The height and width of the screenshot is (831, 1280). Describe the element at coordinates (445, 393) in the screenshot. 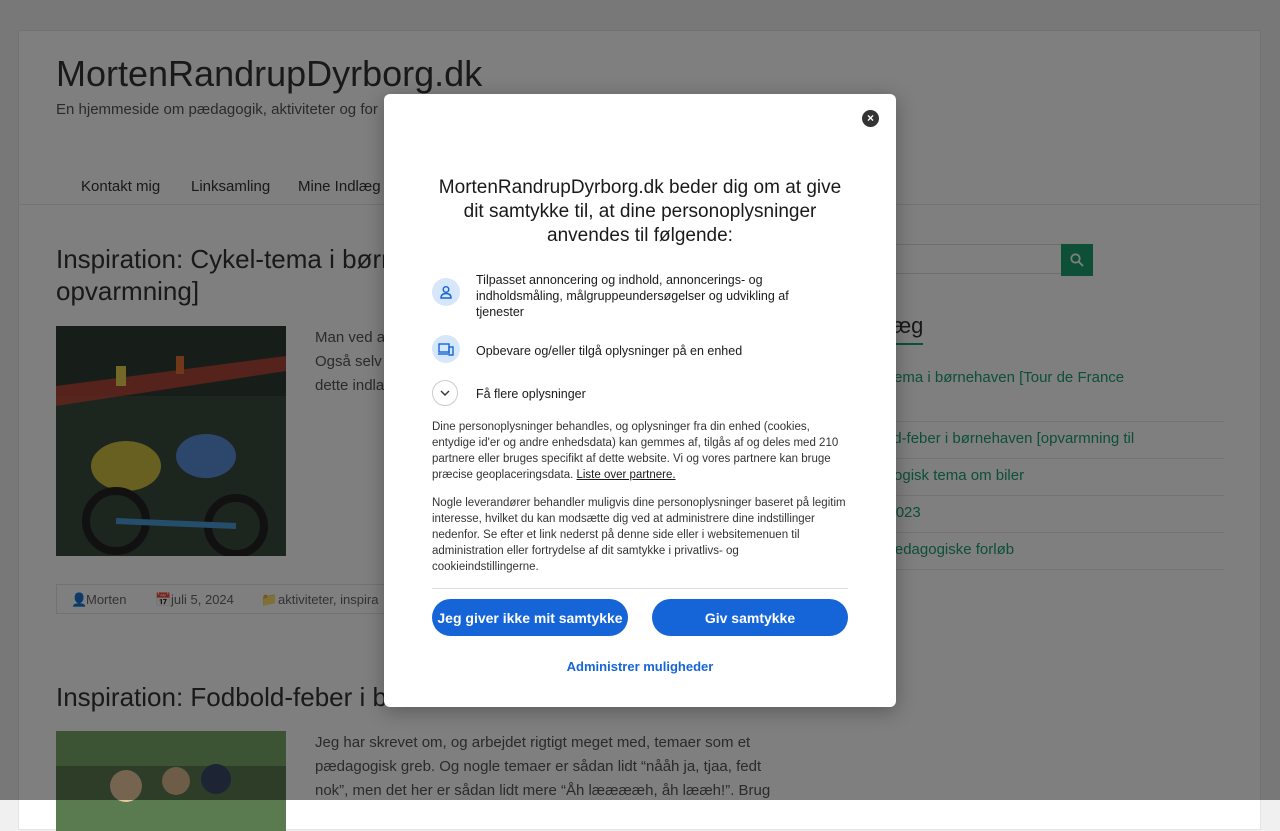

I see `chevron-down-icon` at that location.